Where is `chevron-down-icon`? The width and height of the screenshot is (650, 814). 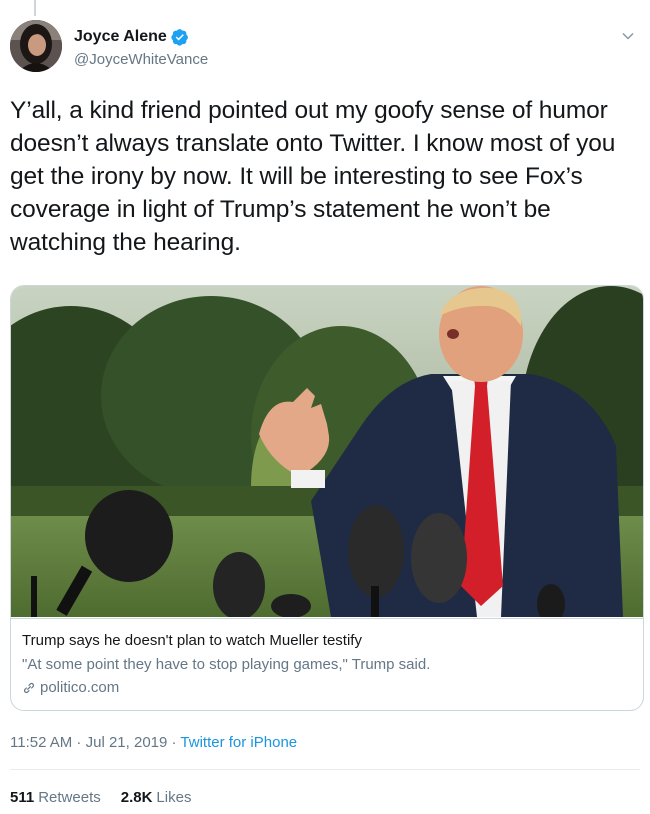 chevron-down-icon is located at coordinates (628, 36).